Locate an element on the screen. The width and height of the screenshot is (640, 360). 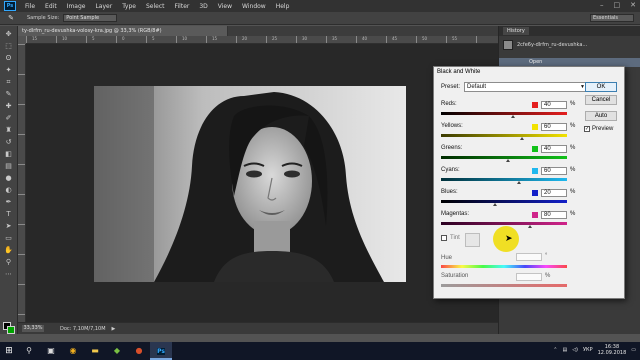
move-tool-icon: ✥ is located at coordinates (8, 34).